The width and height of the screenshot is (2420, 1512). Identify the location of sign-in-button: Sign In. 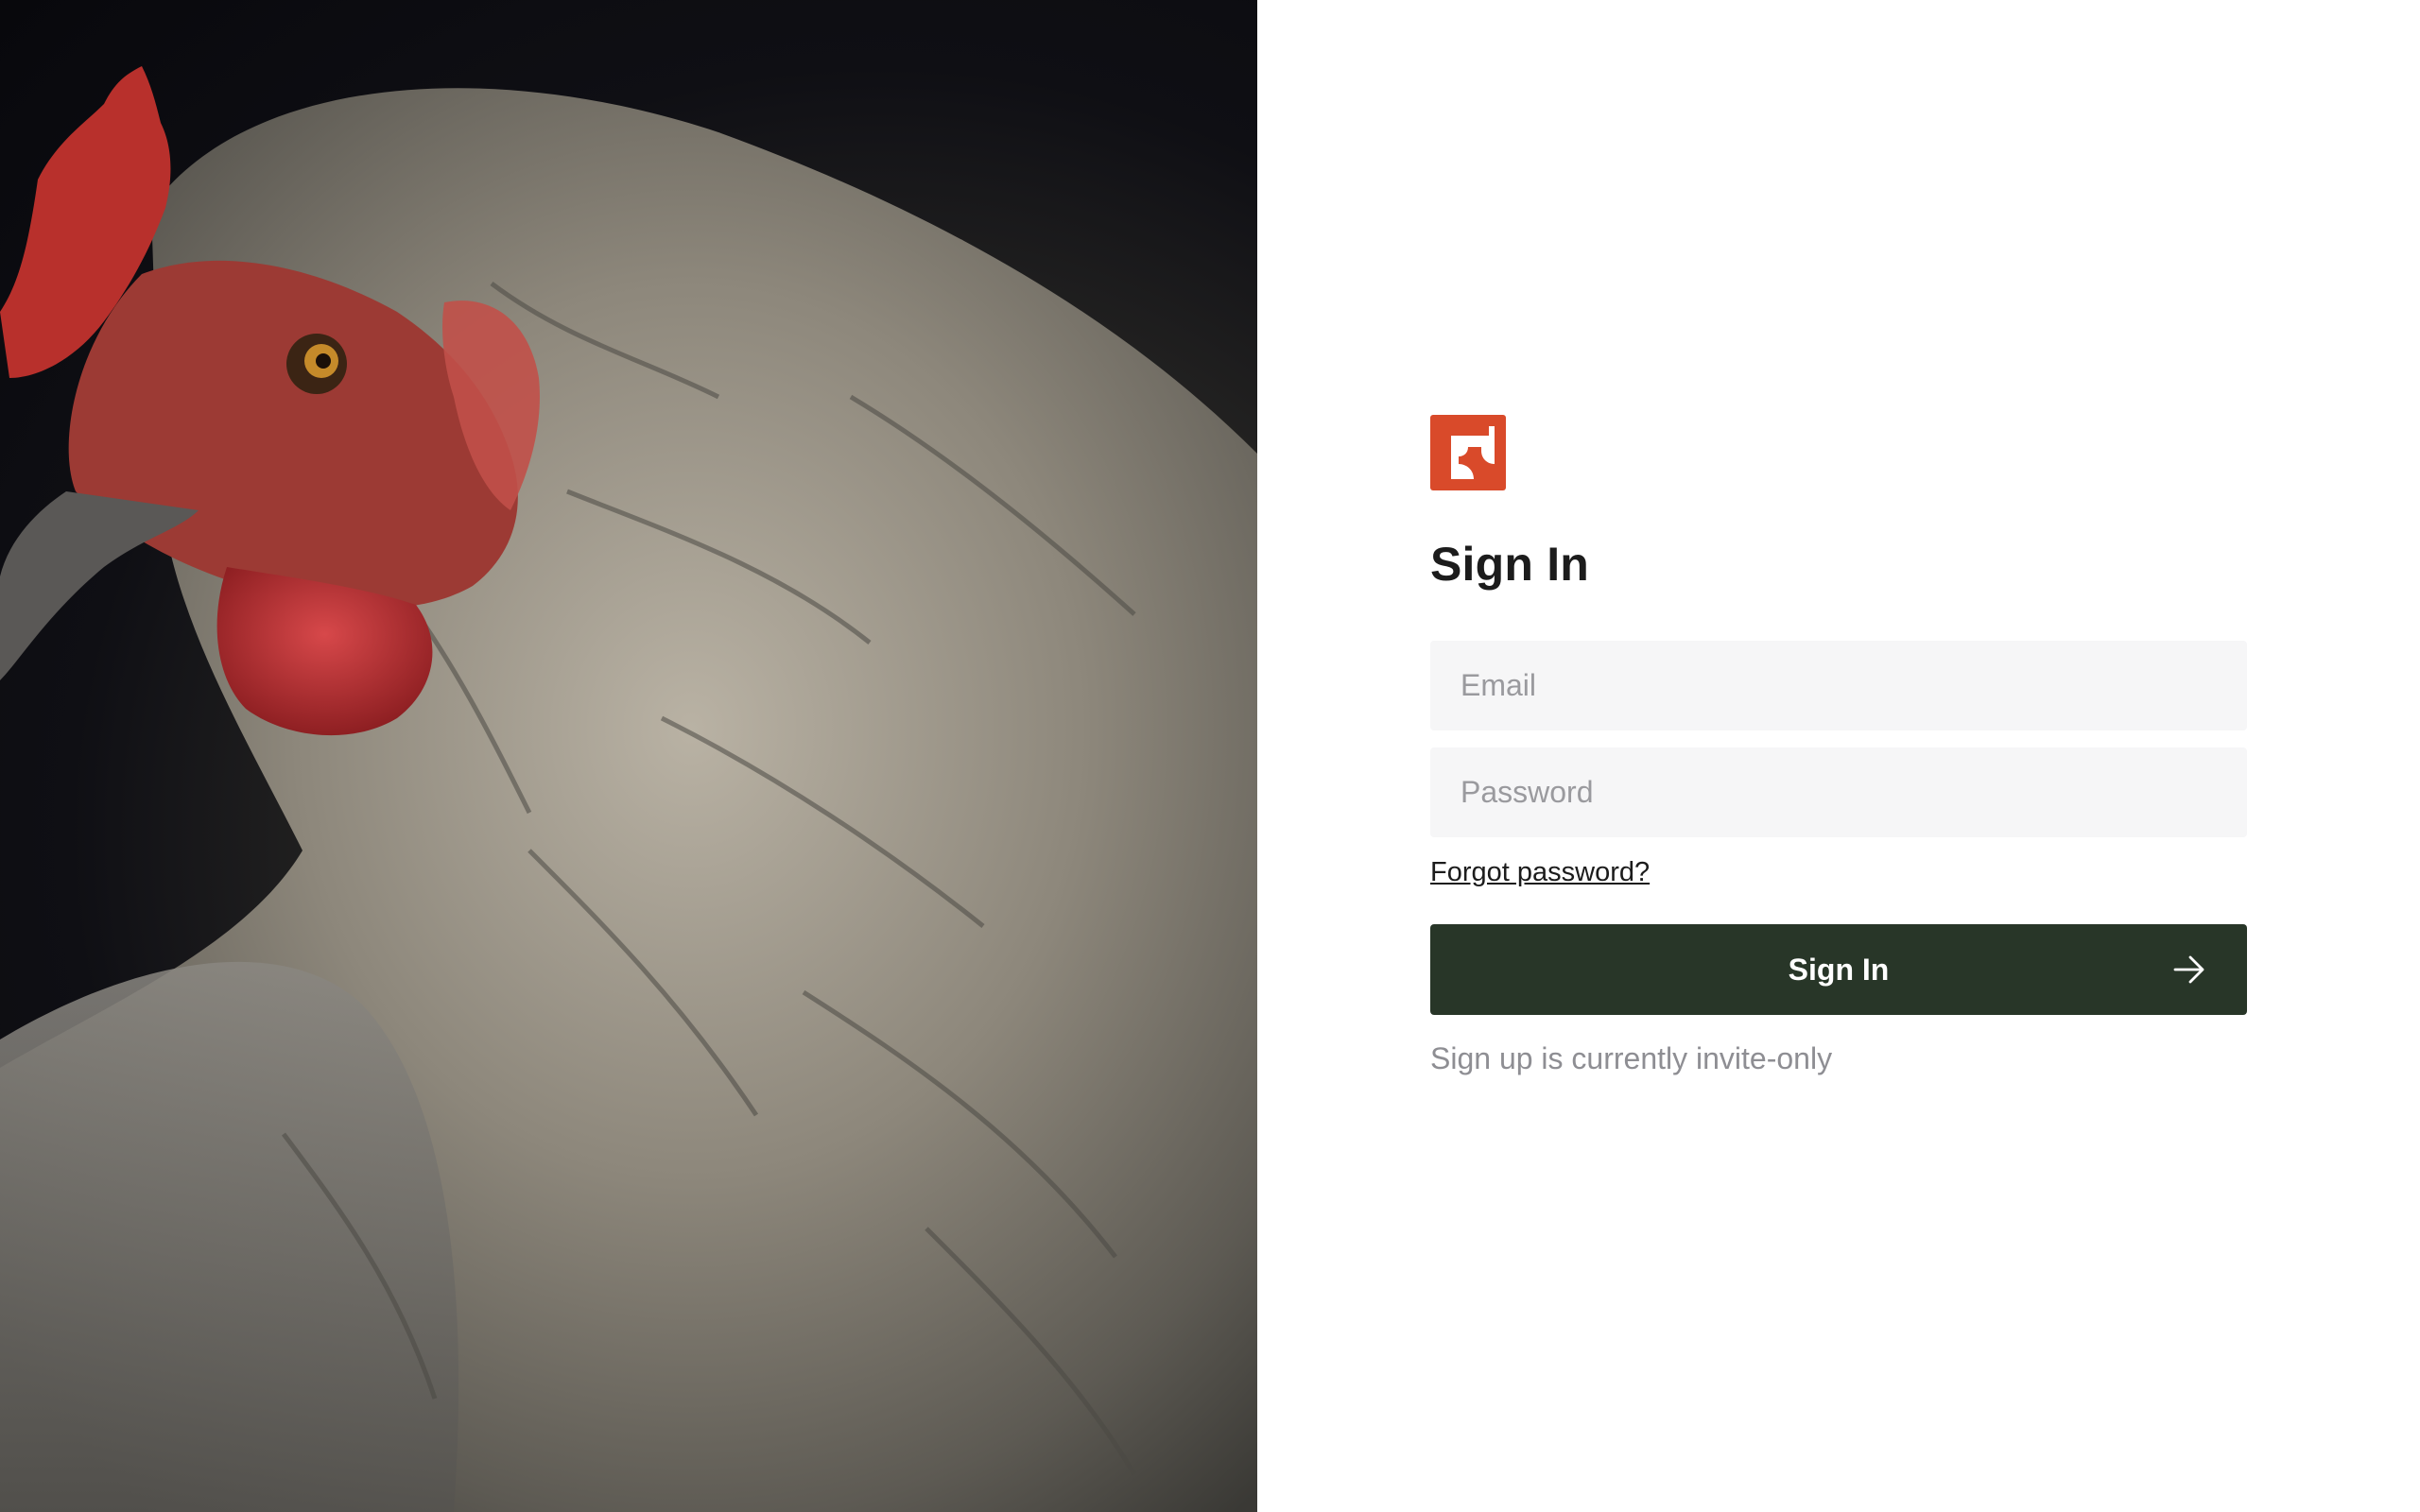
(1838, 969).